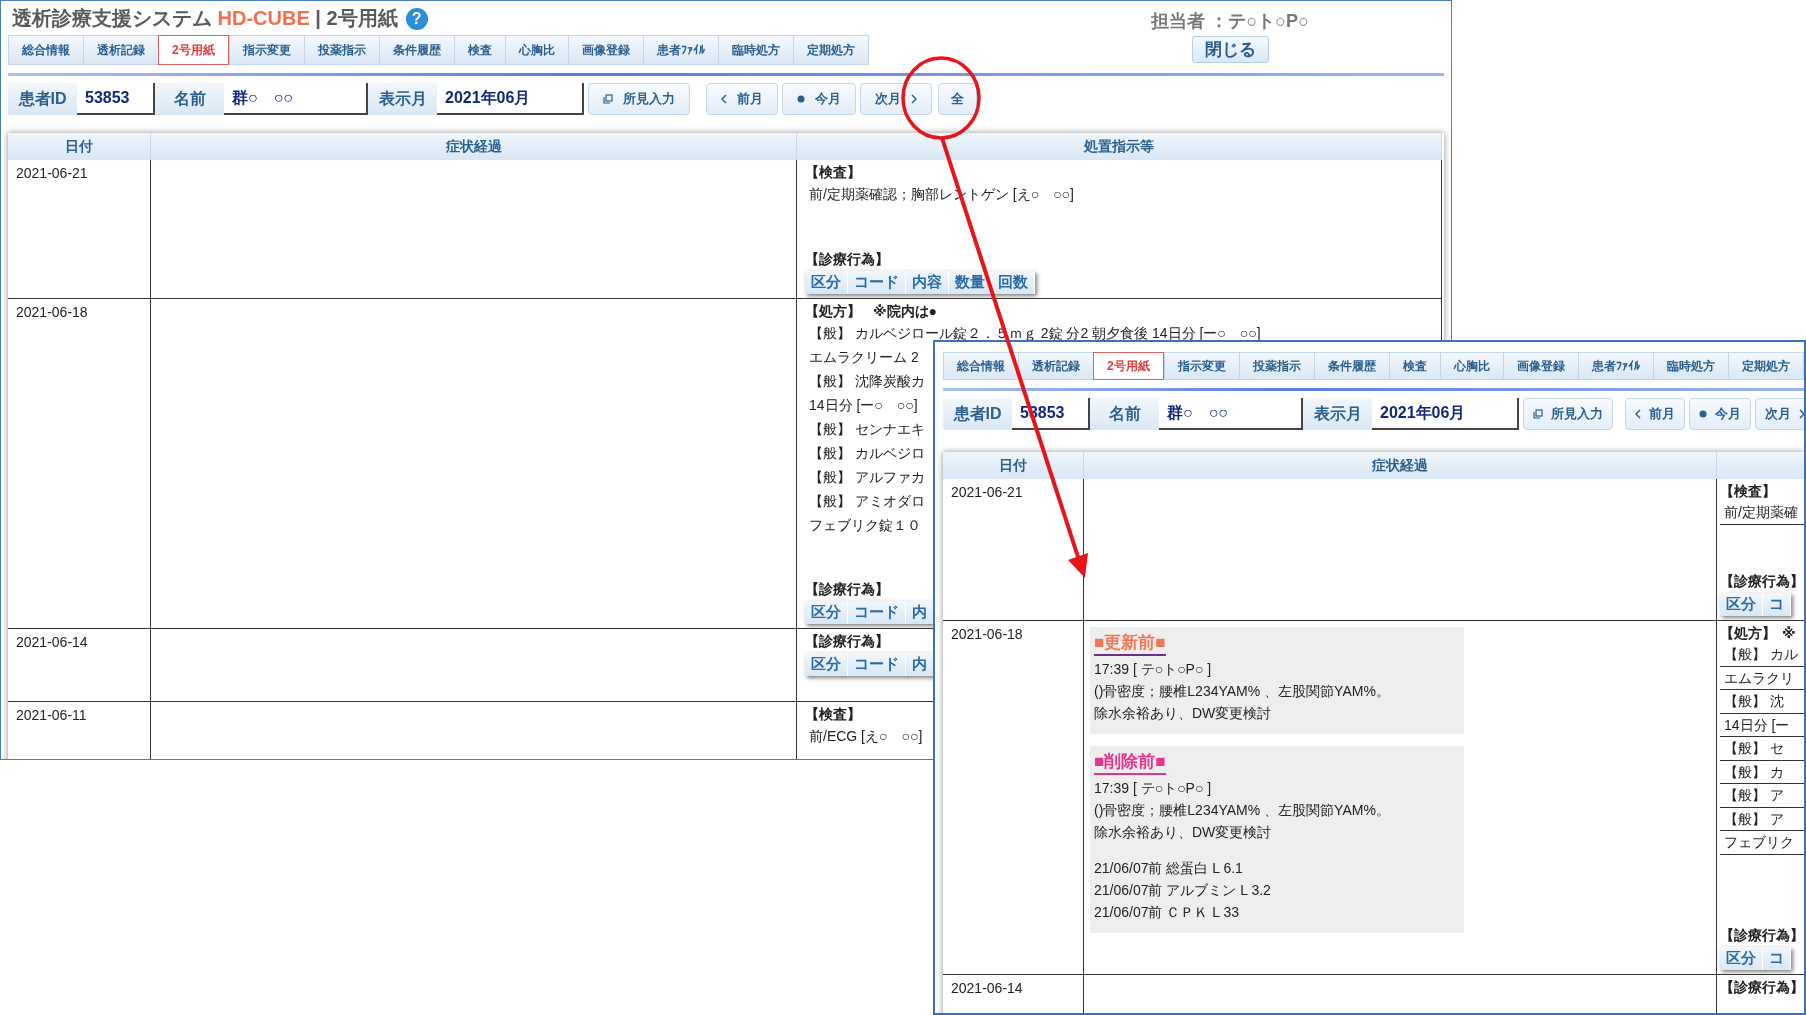 The image size is (1806, 1015). I want to click on toolbar-button: 全, so click(957, 99).